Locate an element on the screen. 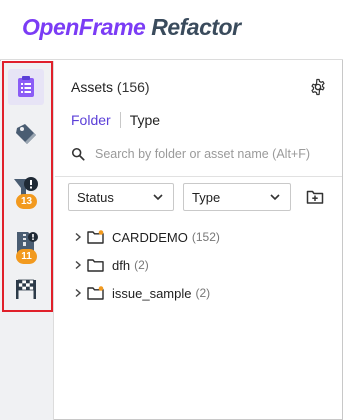 The height and width of the screenshot is (420, 343). brand-openframe: OpenFrame is located at coordinates (84, 27).